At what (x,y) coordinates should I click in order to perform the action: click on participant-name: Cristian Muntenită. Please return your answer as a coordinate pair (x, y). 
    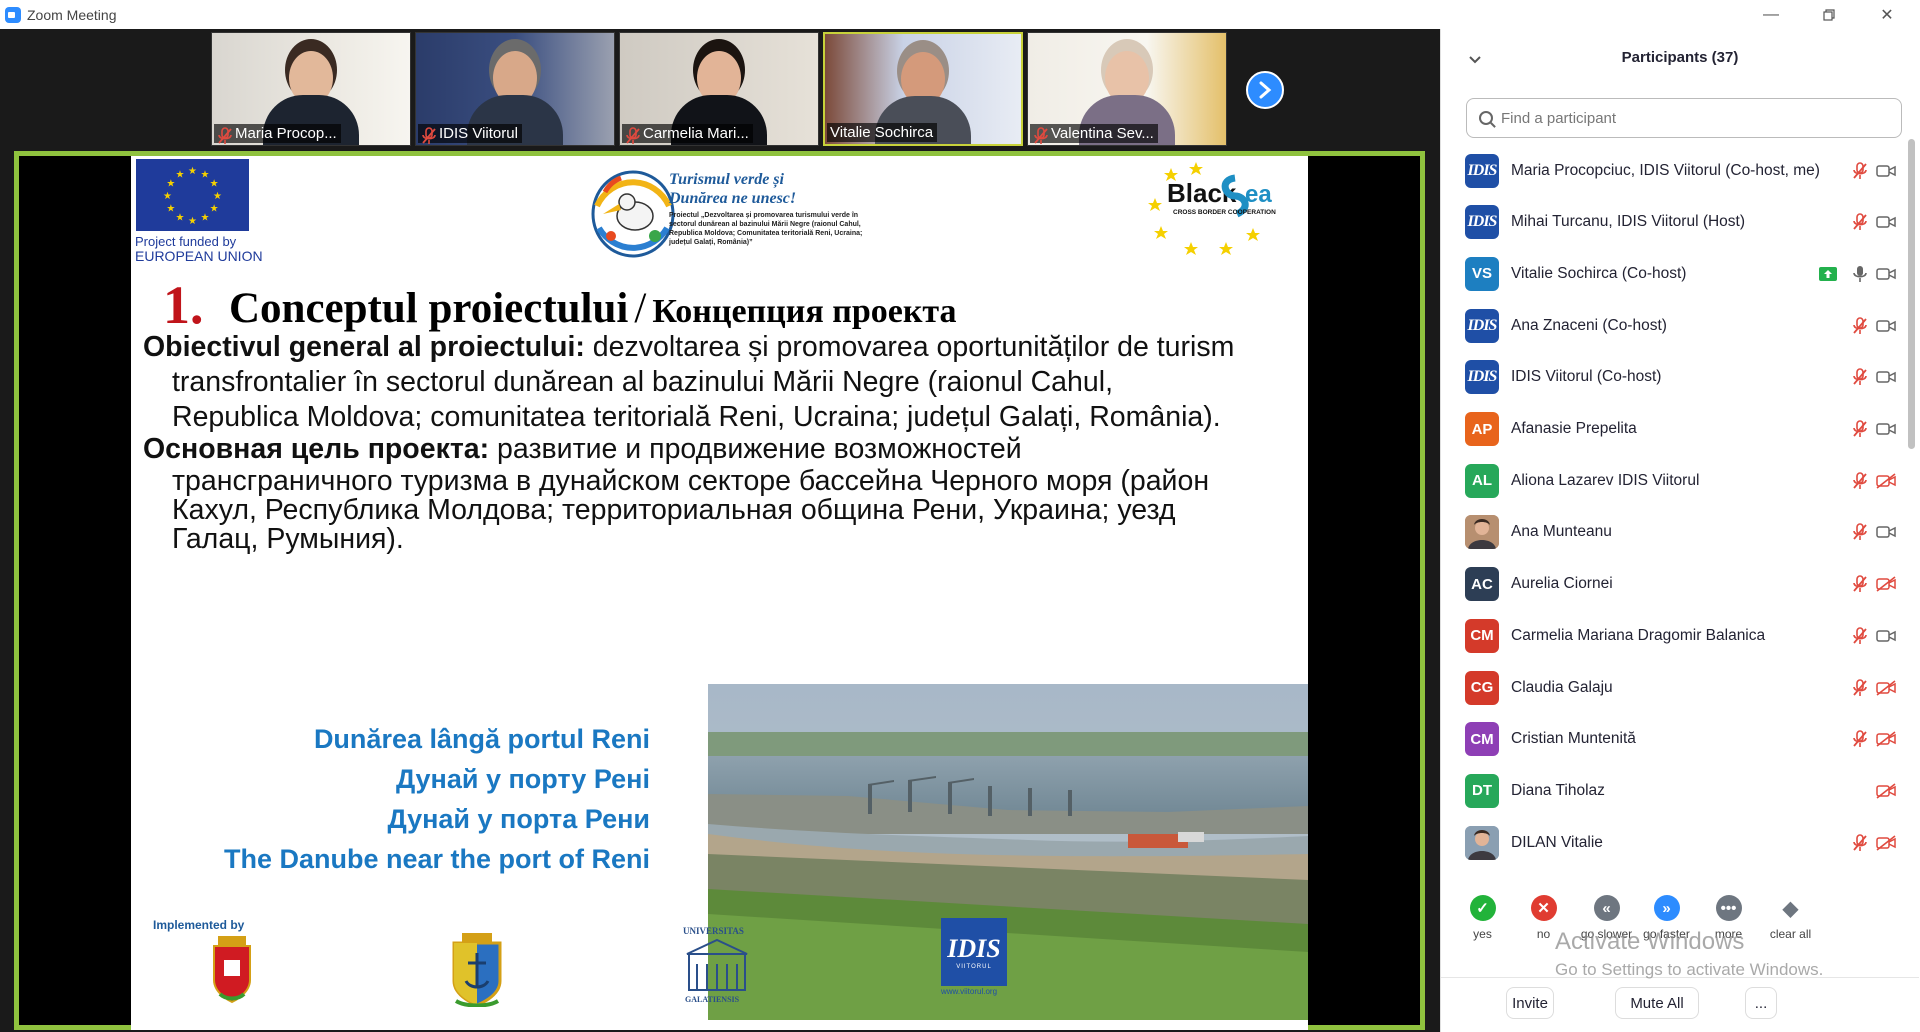
    Looking at the image, I should click on (1573, 739).